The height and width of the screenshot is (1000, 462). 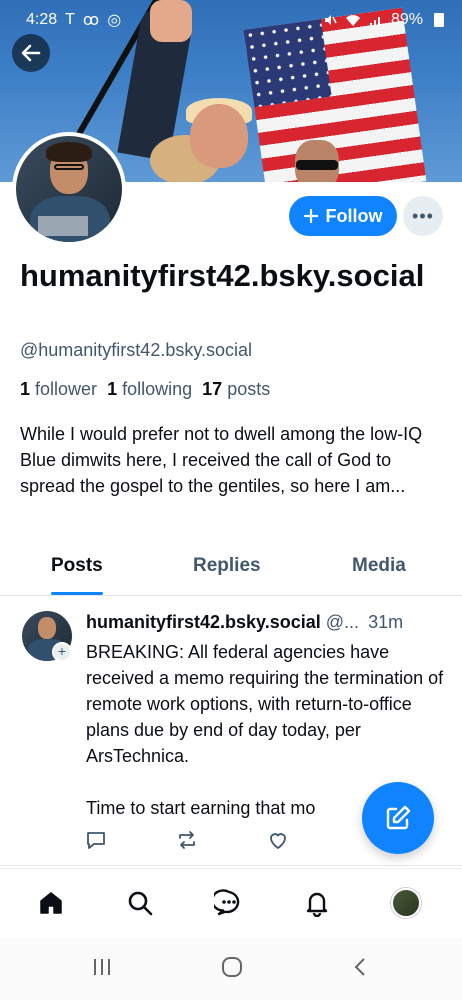 I want to click on status-icon-voicemail: ꝏ, so click(x=91, y=20).